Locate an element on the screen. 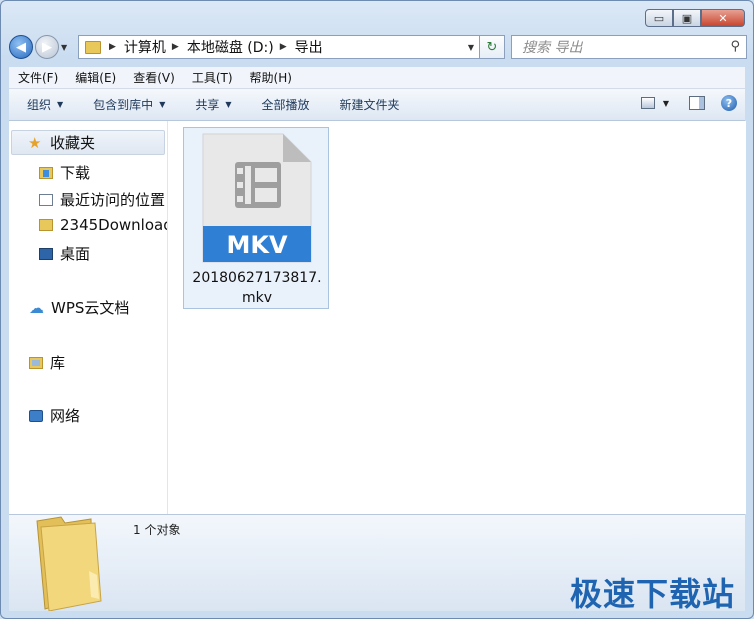 The height and width of the screenshot is (619, 754). search-placeholder: 搜索 导出 is located at coordinates (552, 48).